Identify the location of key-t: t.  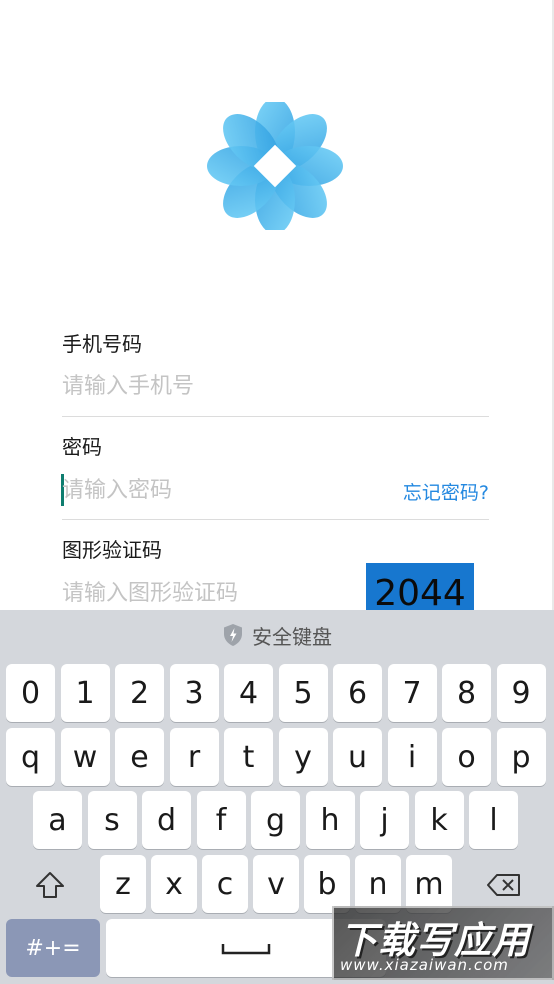
(248, 757).